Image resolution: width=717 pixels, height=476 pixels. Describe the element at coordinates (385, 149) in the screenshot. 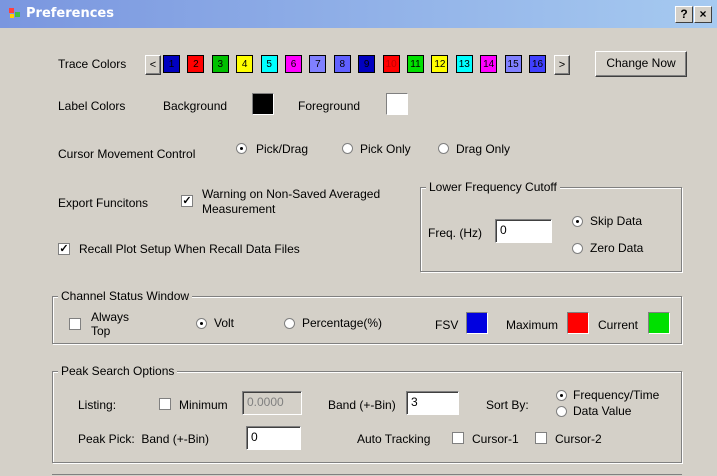

I see `pick-only-label: Pick Only` at that location.